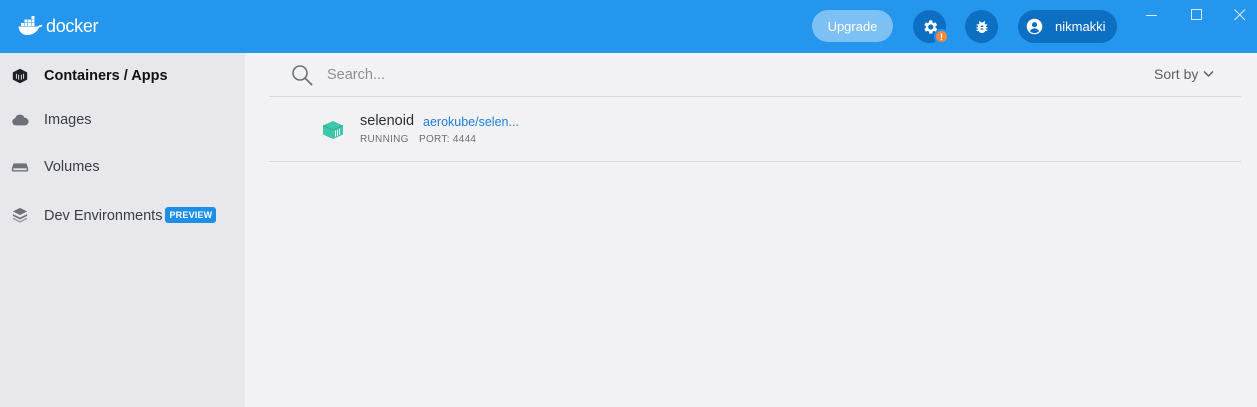 The width and height of the screenshot is (1257, 407). I want to click on docker-logo: docker, so click(58, 26).